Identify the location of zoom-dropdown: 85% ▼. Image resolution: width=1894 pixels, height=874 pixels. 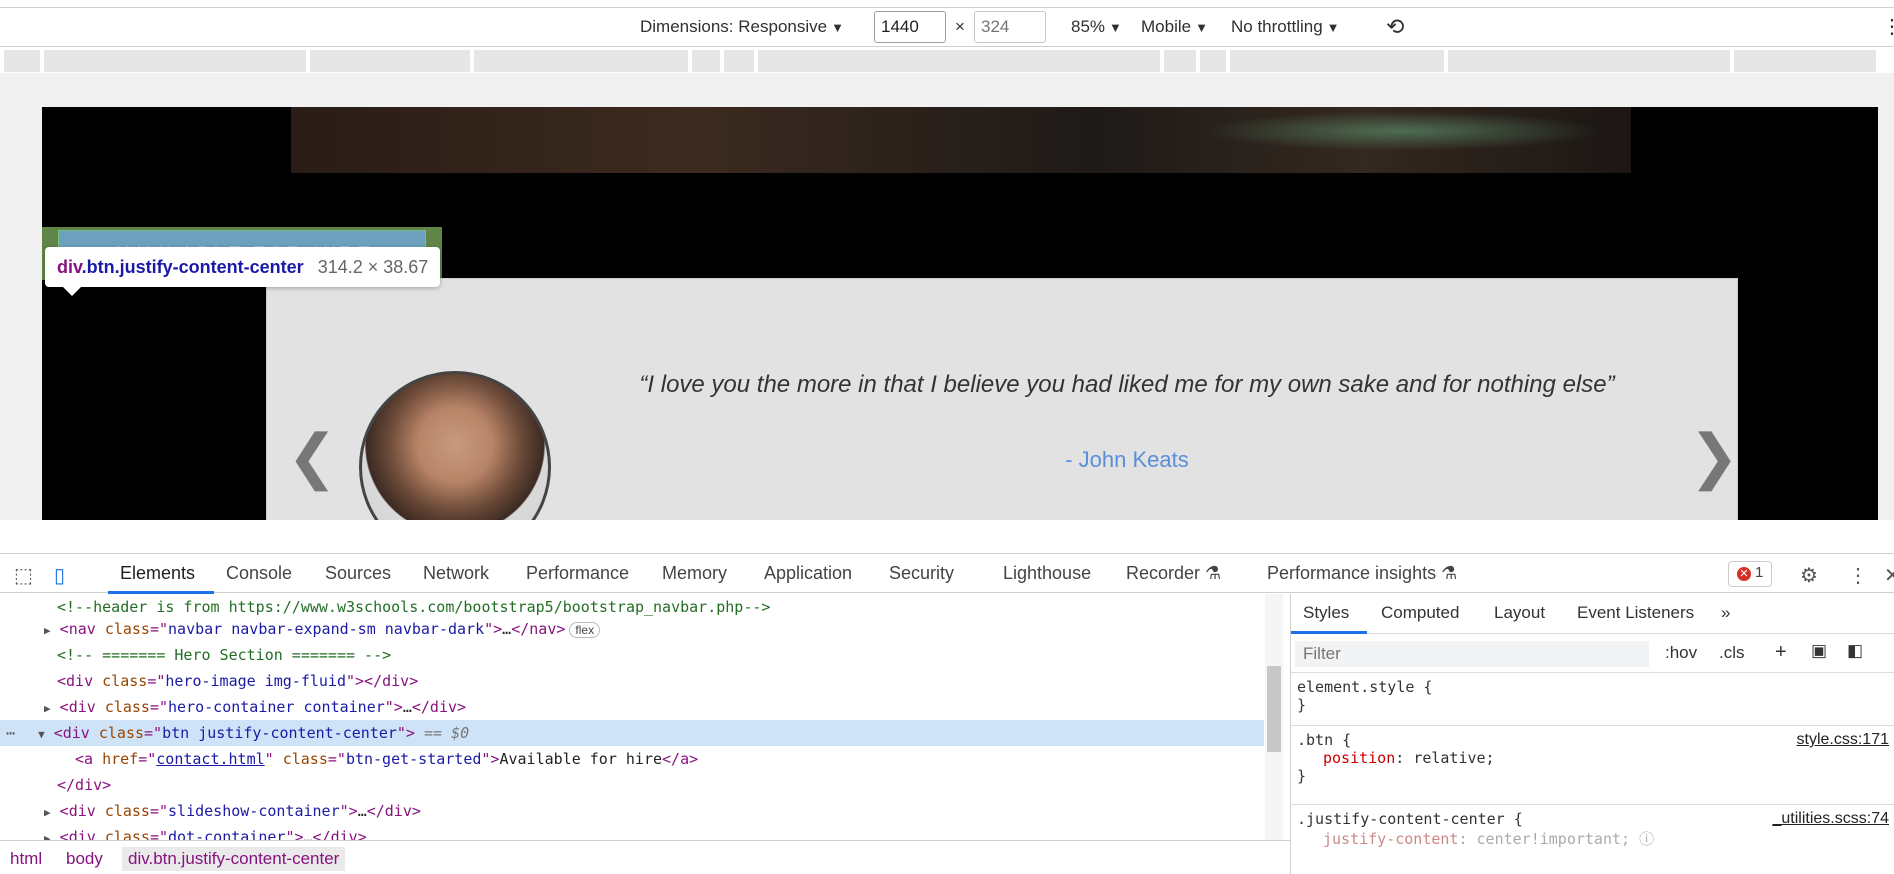
(1096, 27).